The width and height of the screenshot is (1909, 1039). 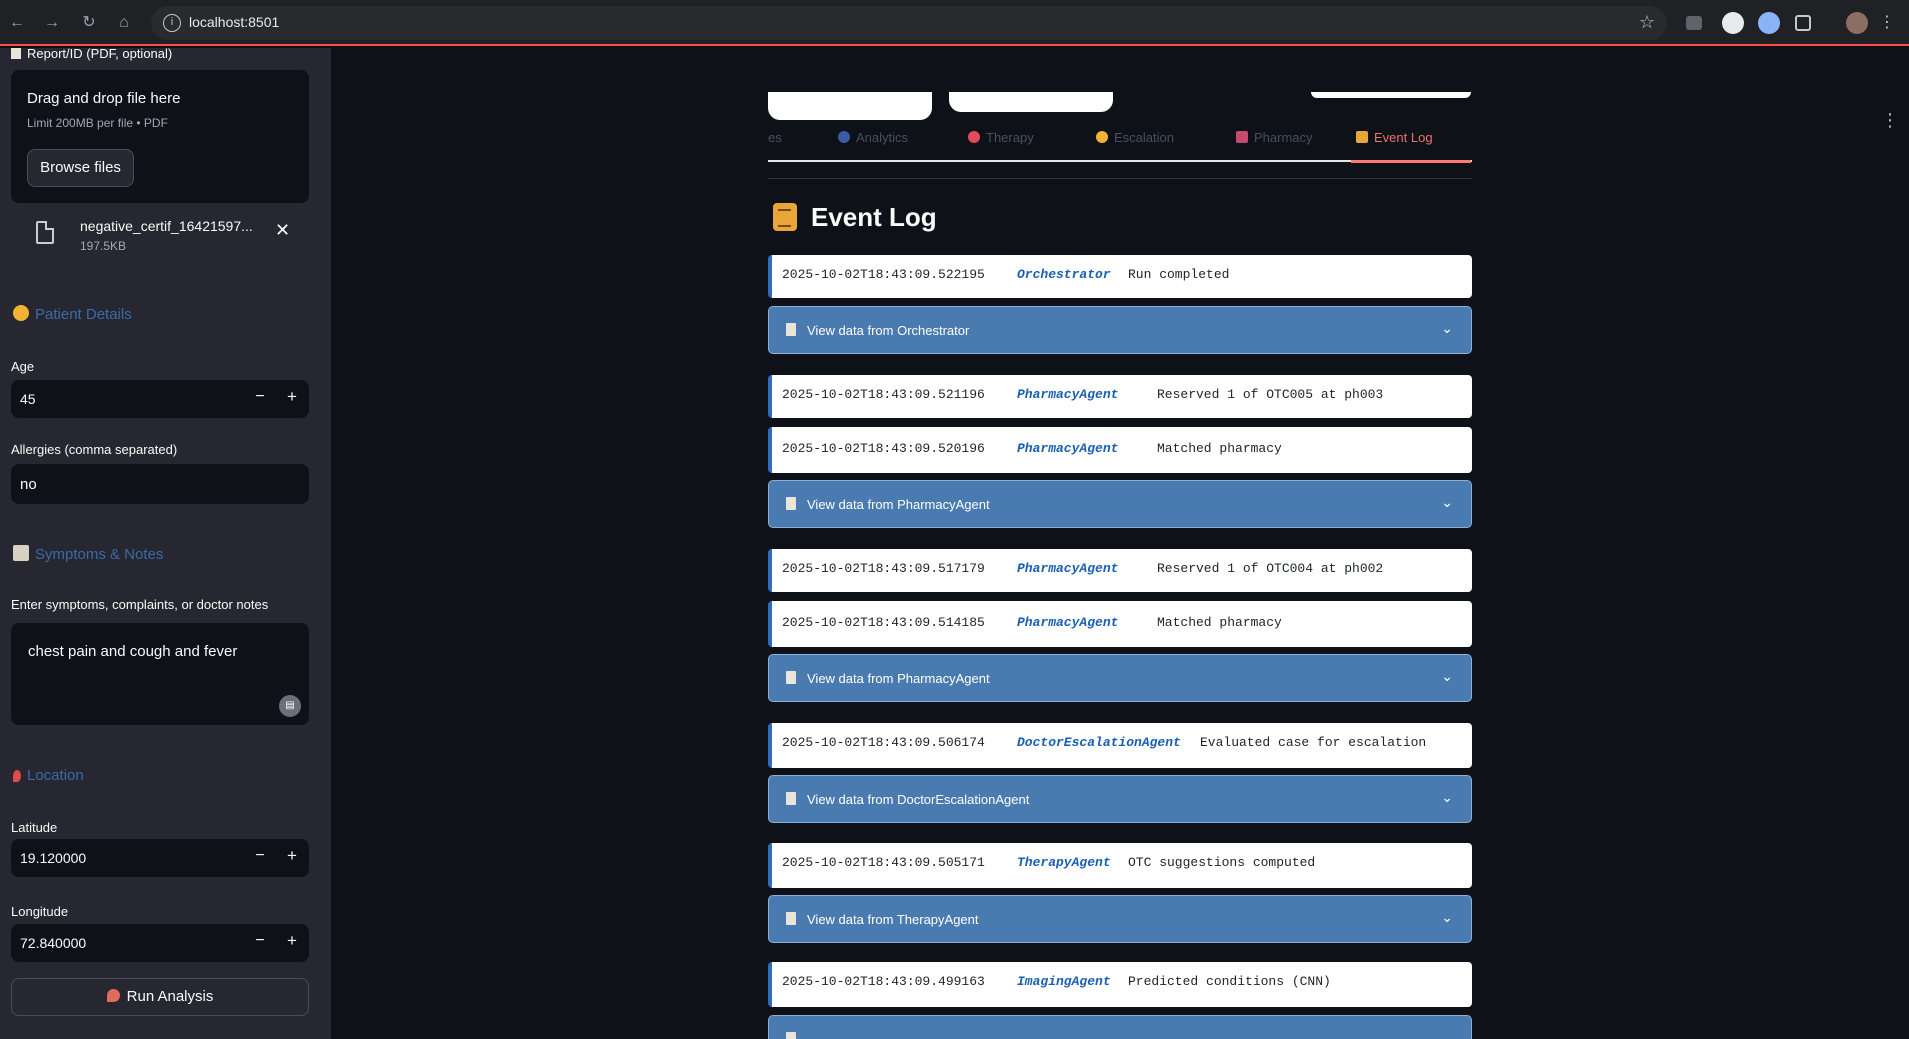 I want to click on run-analysis-button: Run Analysis, so click(x=160, y=997).